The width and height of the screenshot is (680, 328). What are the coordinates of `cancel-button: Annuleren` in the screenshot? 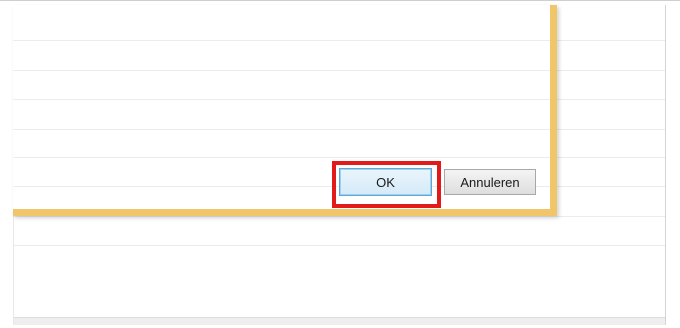 It's located at (490, 182).